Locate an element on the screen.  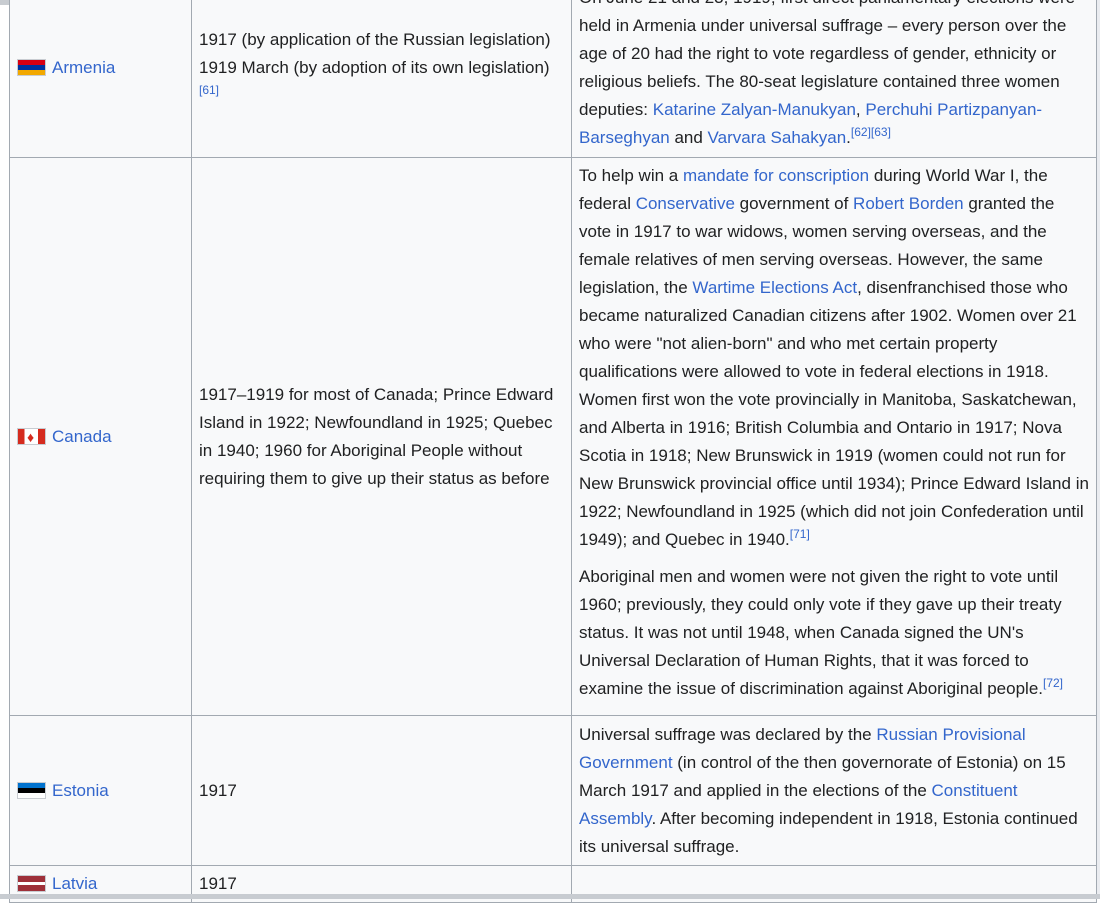
canada-flag-icon is located at coordinates (31, 437).